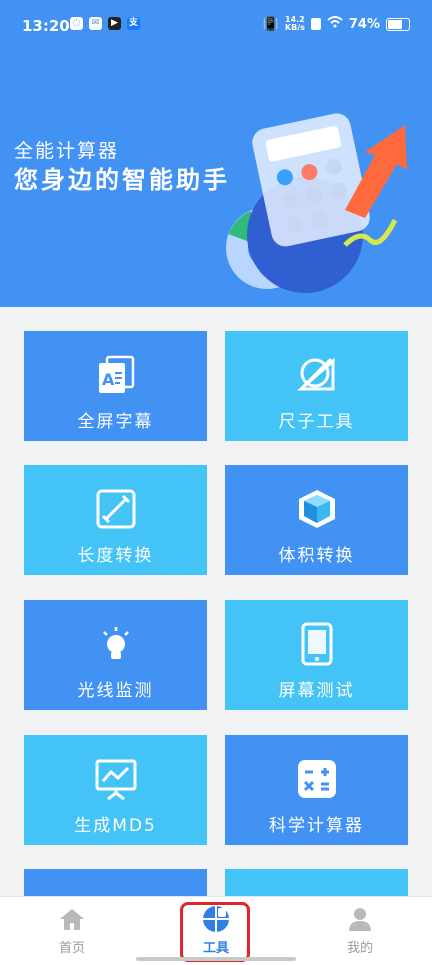  I want to click on tile-label: 光线监测, so click(115, 691).